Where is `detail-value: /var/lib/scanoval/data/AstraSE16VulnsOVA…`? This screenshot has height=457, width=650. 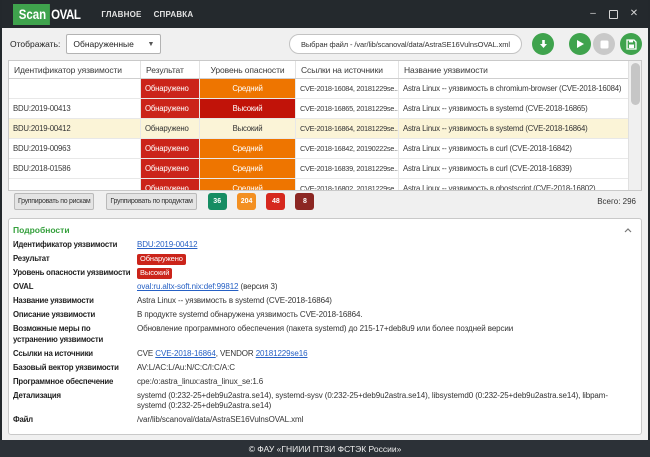 detail-value: /var/lib/scanoval/data/AstraSE16VulnsOVA… is located at coordinates (384, 420).